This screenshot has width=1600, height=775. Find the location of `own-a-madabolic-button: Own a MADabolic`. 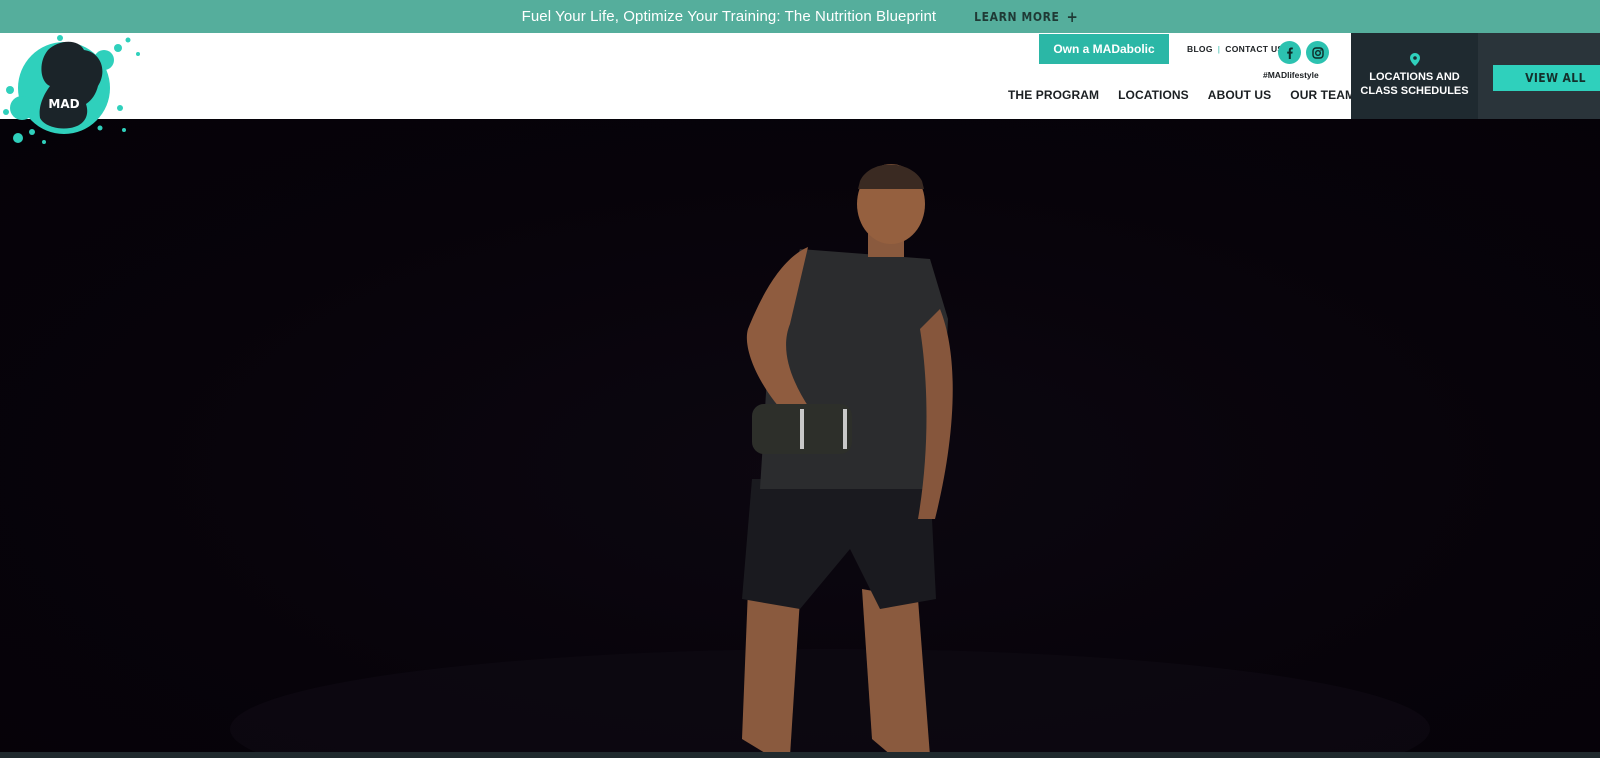

own-a-madabolic-button: Own a MADabolic is located at coordinates (1104, 49).